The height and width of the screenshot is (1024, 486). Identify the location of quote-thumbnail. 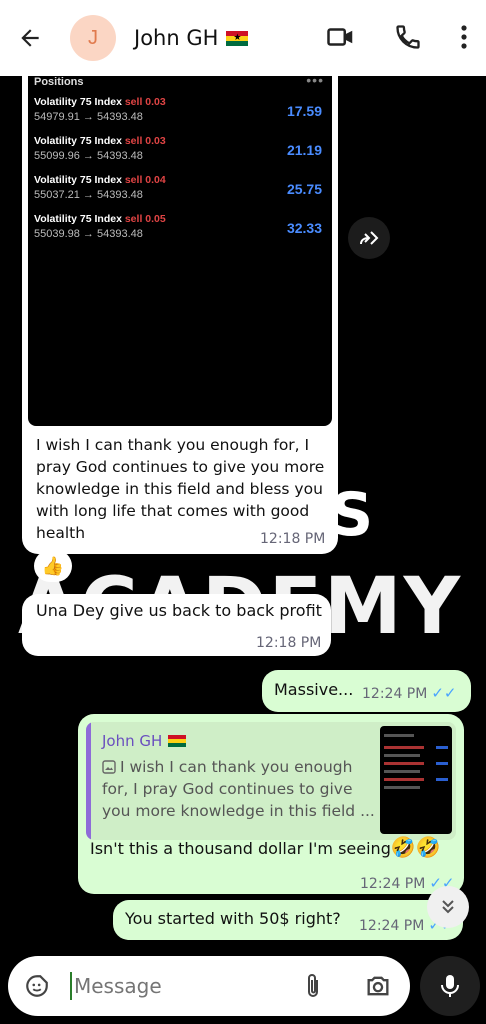
(416, 780).